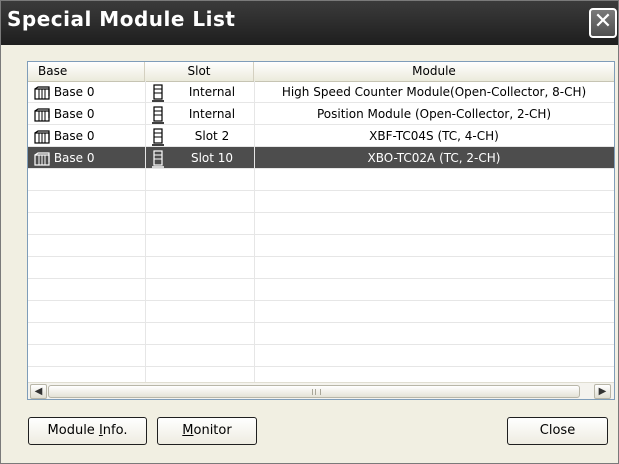  I want to click on monitor-button: Monitor, so click(207, 431).